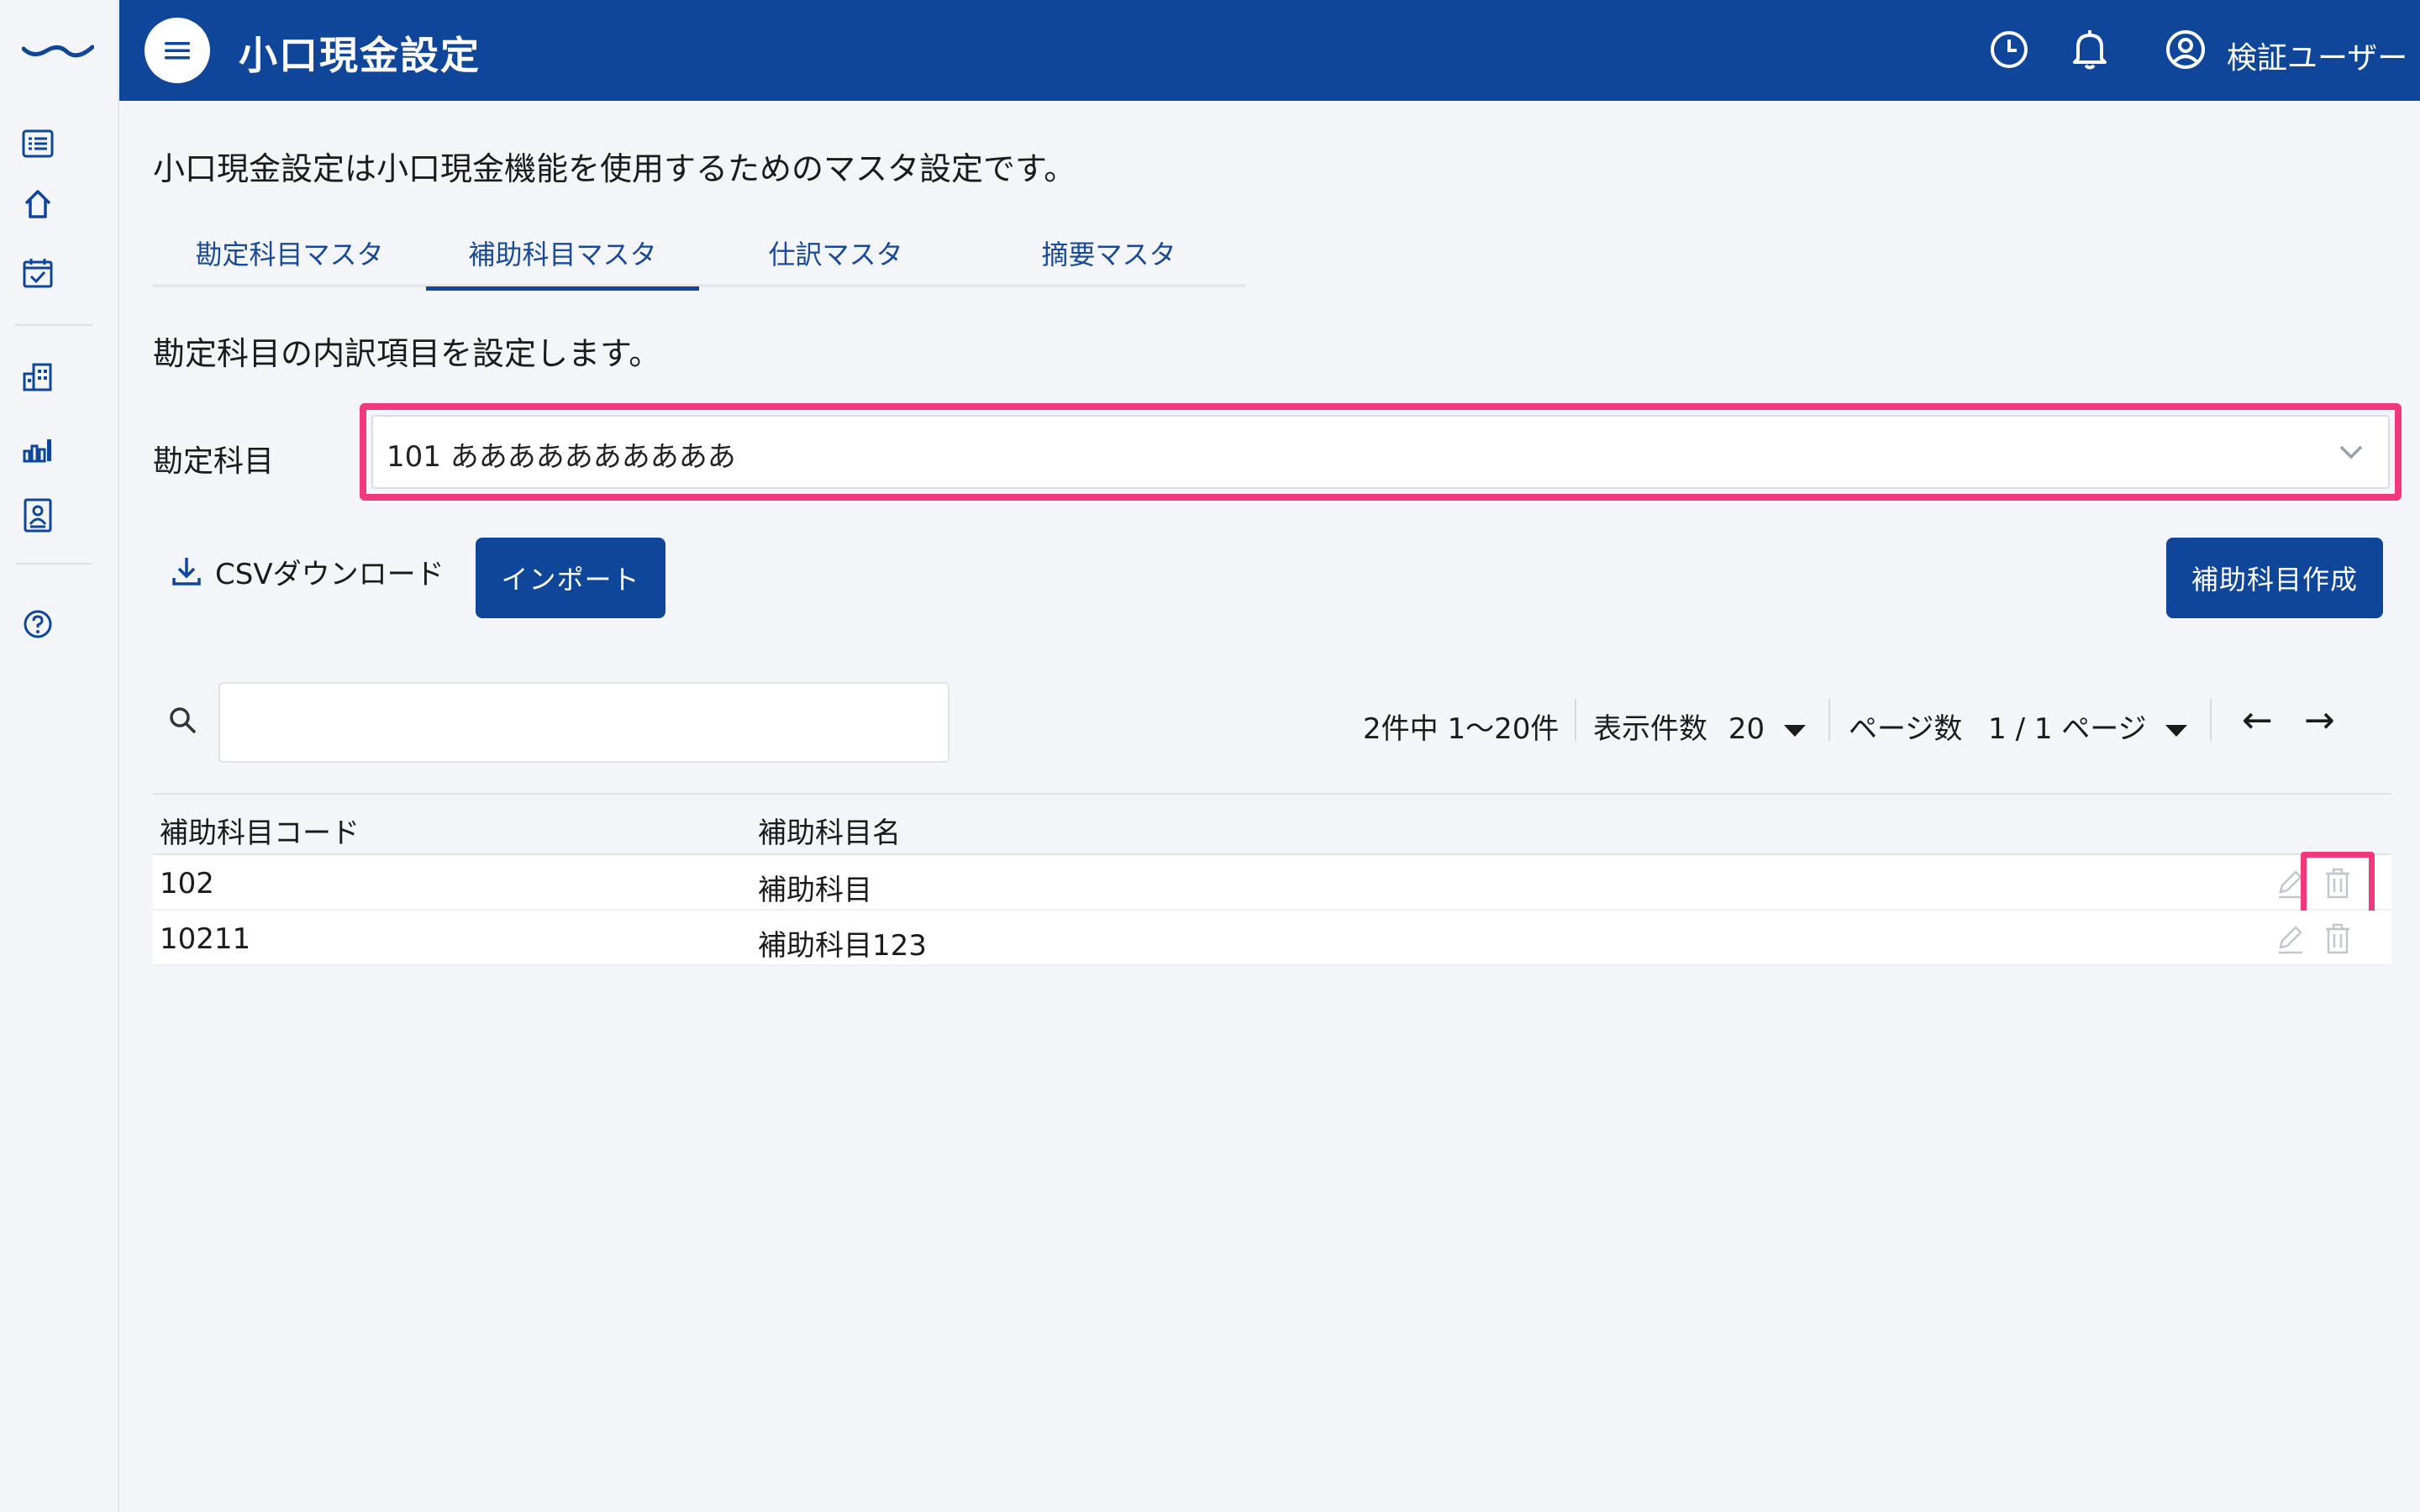  I want to click on app-logo, so click(58, 49).